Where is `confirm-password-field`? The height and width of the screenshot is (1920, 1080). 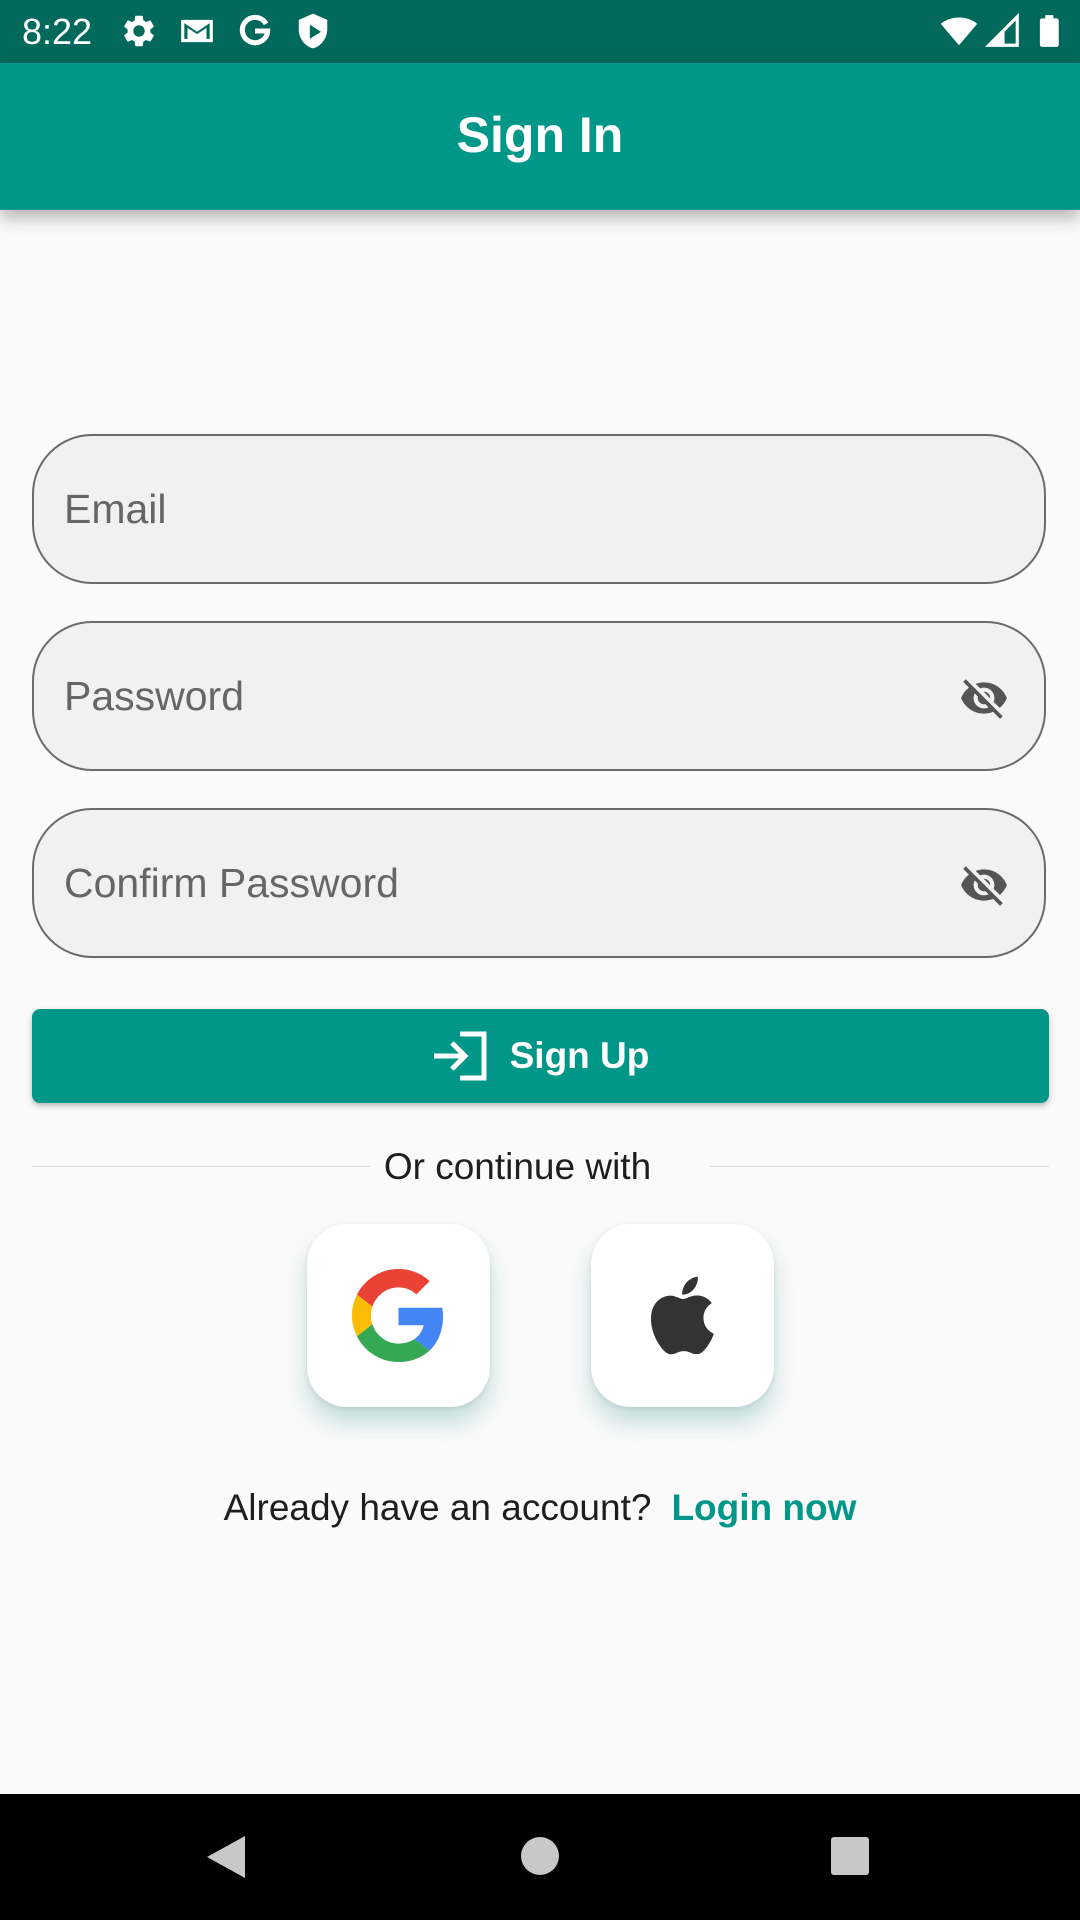 confirm-password-field is located at coordinates (539, 883).